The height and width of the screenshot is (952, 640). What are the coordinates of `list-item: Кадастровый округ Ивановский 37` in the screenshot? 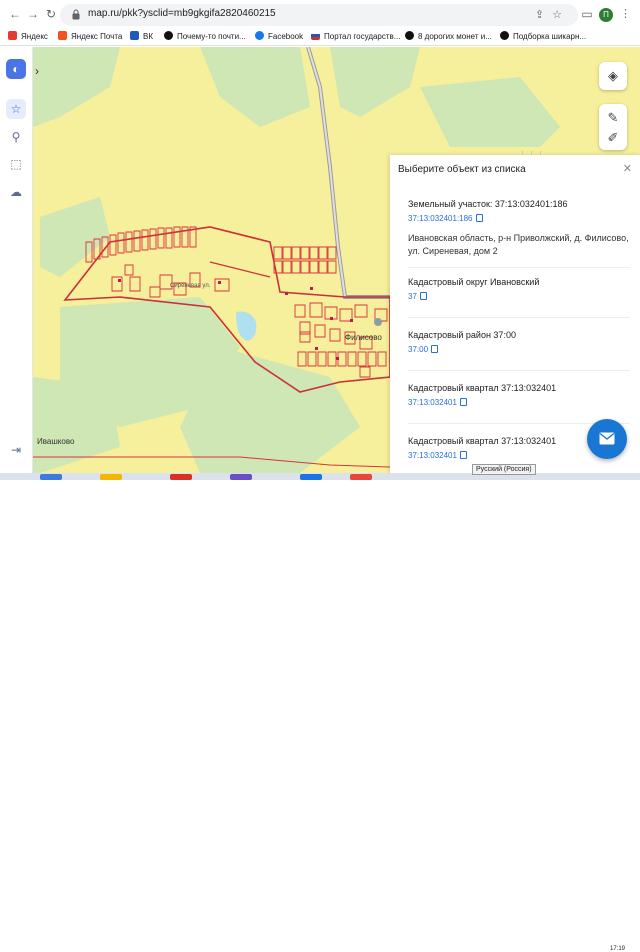 It's located at (520, 290).